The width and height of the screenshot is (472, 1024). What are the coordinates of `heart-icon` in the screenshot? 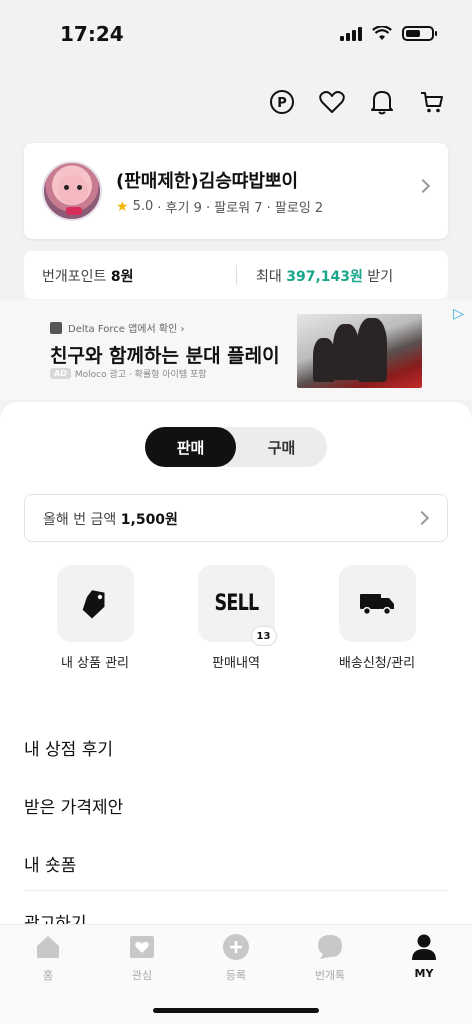 It's located at (332, 102).